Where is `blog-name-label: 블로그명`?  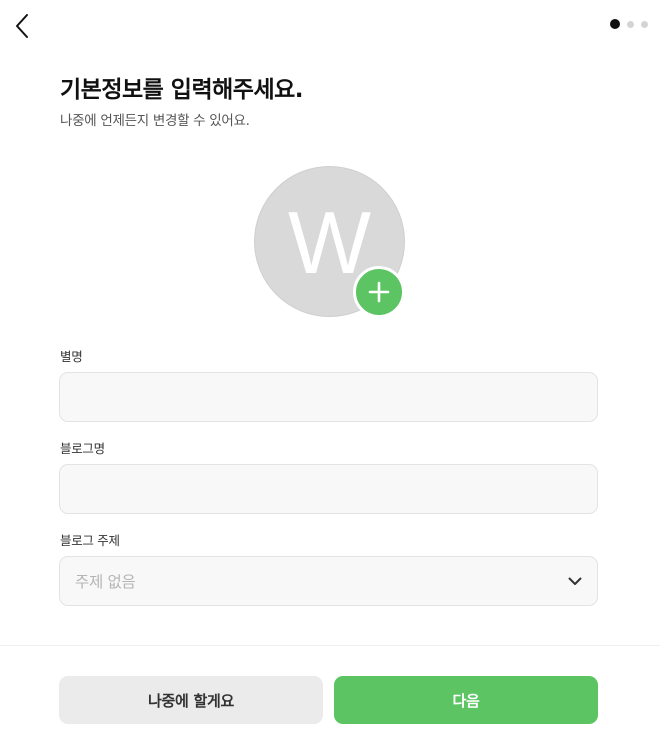 blog-name-label: 블로그명 is located at coordinates (82, 448).